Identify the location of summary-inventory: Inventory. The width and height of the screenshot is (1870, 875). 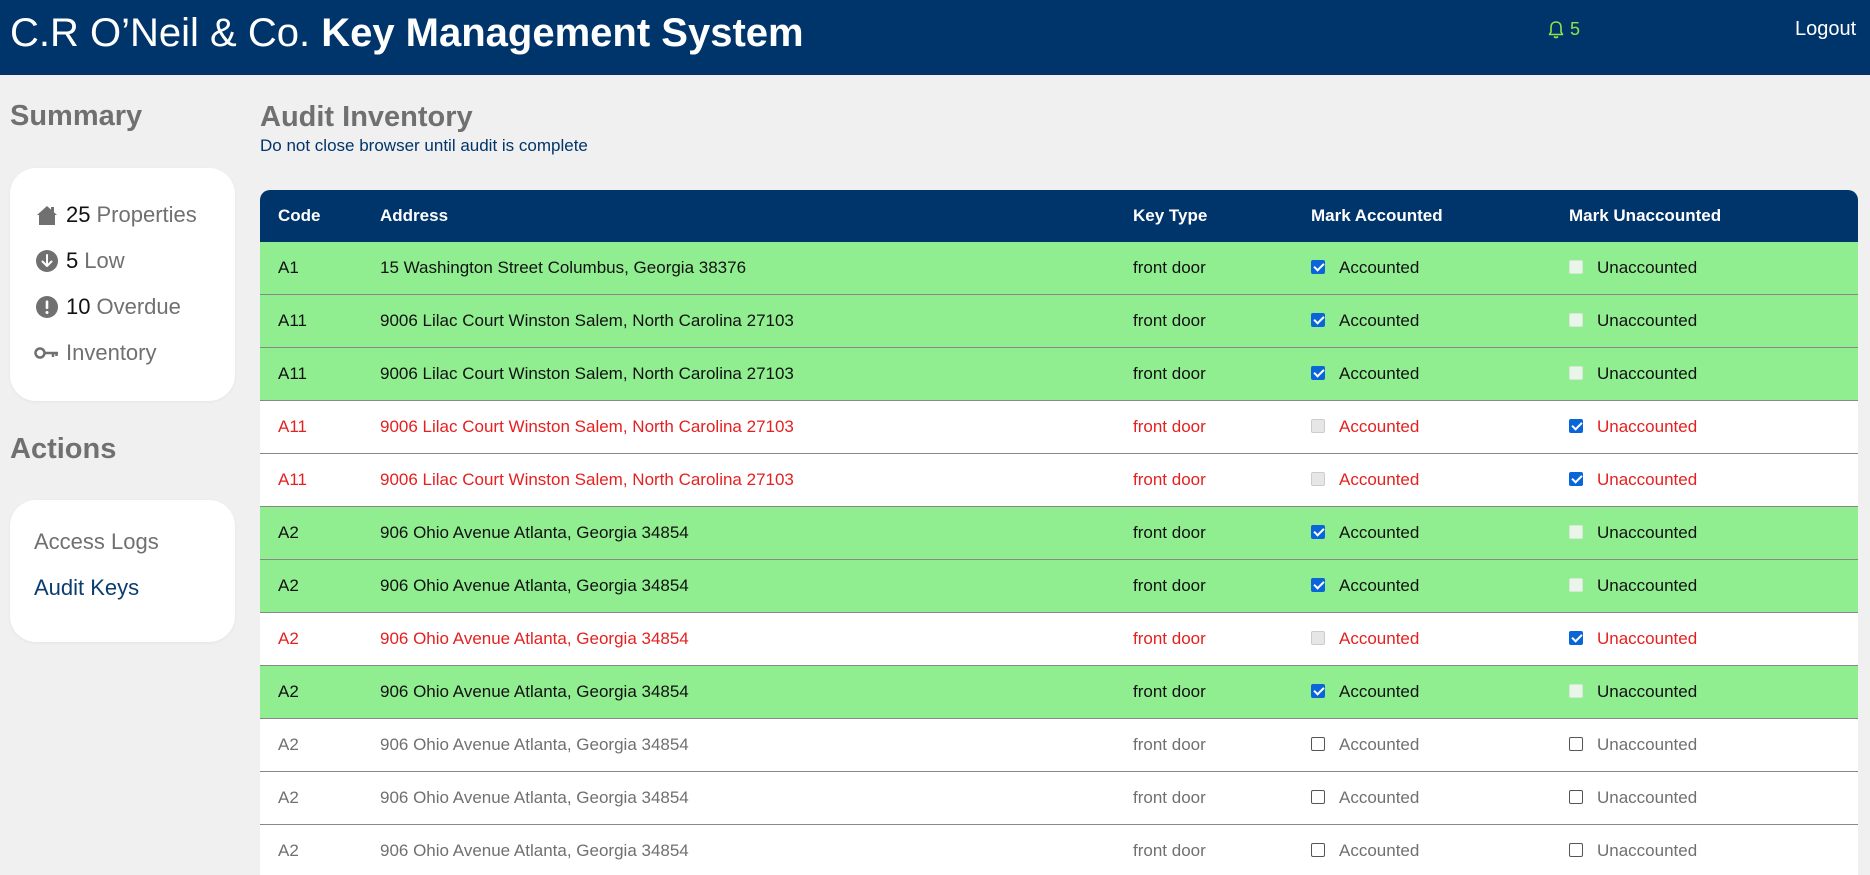
(134, 353).